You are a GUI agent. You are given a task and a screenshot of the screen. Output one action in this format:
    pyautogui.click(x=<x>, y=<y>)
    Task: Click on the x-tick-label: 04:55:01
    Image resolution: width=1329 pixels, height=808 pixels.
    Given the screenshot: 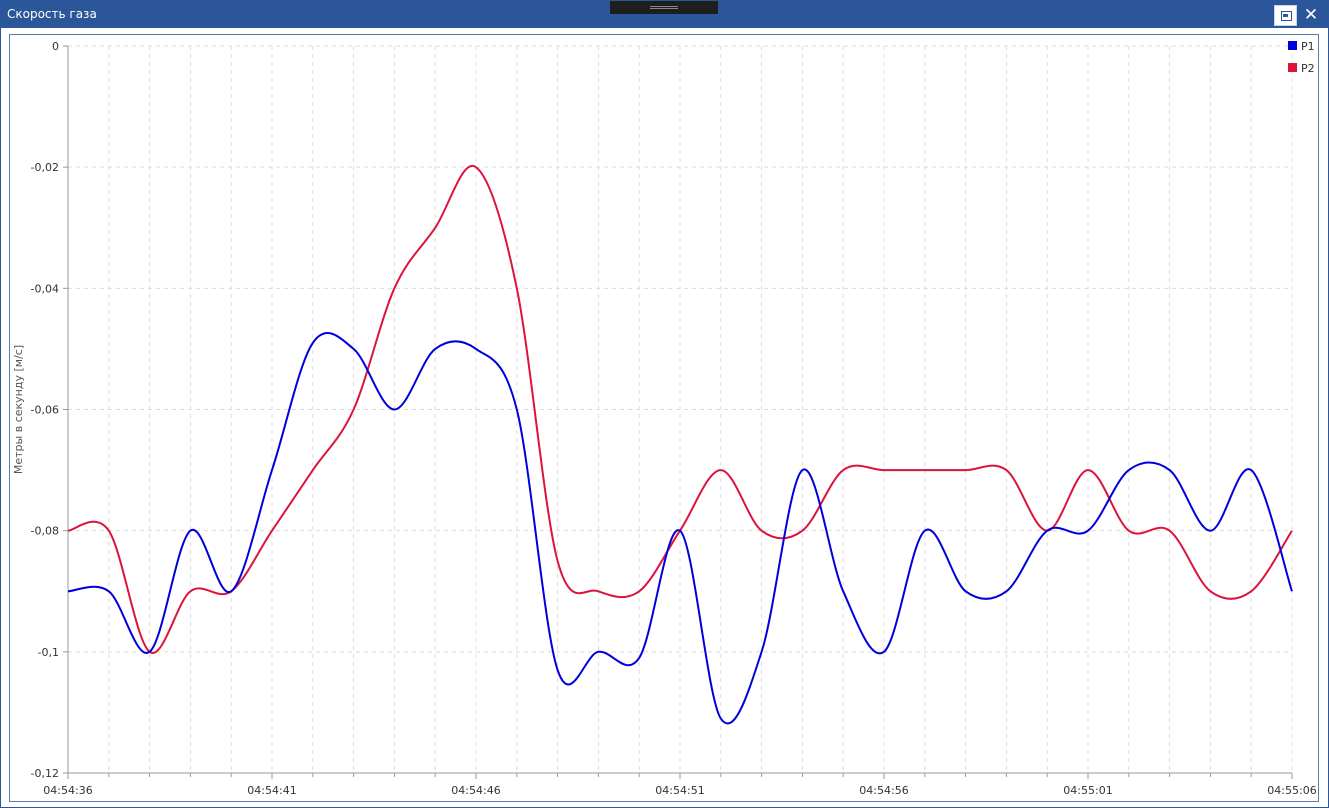 What is the action you would take?
    pyautogui.click(x=1087, y=790)
    